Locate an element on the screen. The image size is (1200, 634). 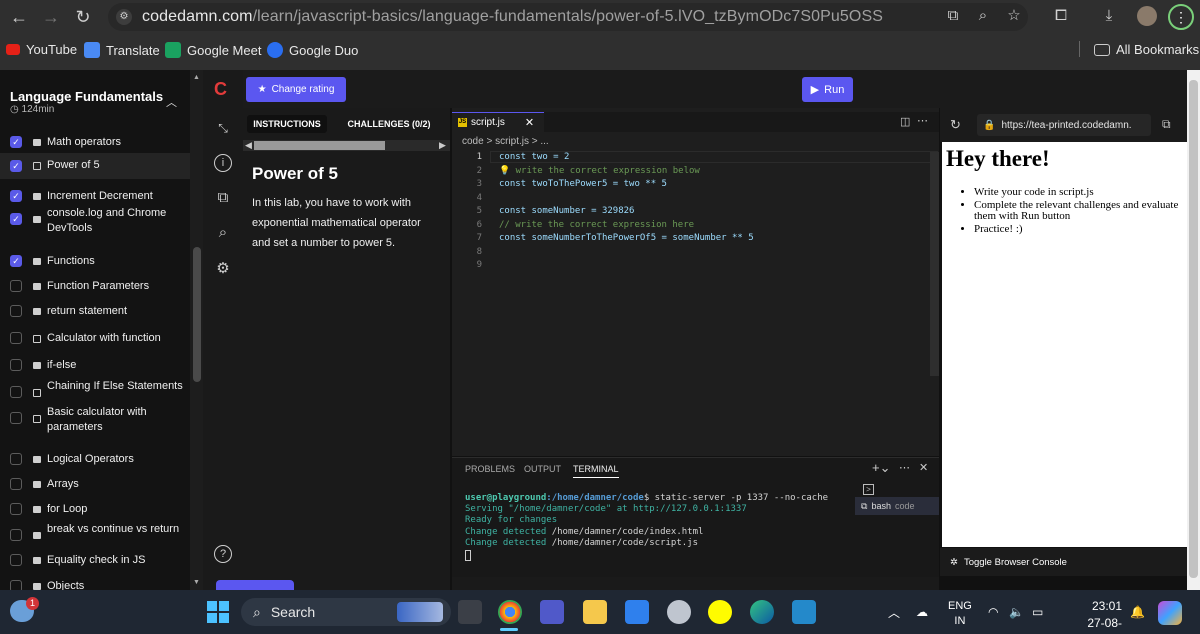
bottom-action-button is located at coordinates (255, 585).